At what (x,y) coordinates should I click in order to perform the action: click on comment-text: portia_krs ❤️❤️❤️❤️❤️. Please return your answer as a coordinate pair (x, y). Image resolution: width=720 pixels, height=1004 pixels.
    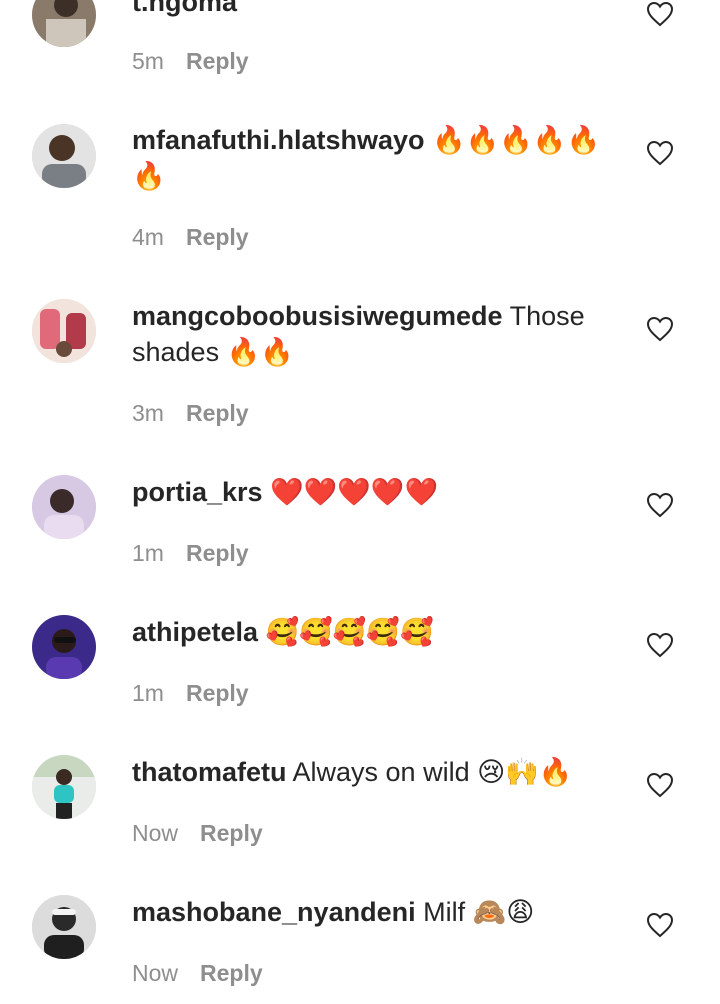
    Looking at the image, I should click on (372, 492).